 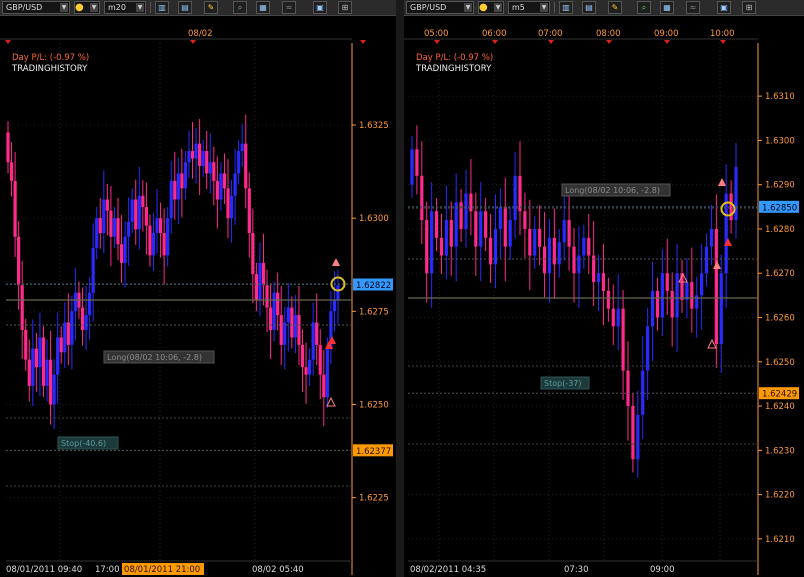 I want to click on left-timeframe-select: m20 ▼, so click(x=125, y=7).